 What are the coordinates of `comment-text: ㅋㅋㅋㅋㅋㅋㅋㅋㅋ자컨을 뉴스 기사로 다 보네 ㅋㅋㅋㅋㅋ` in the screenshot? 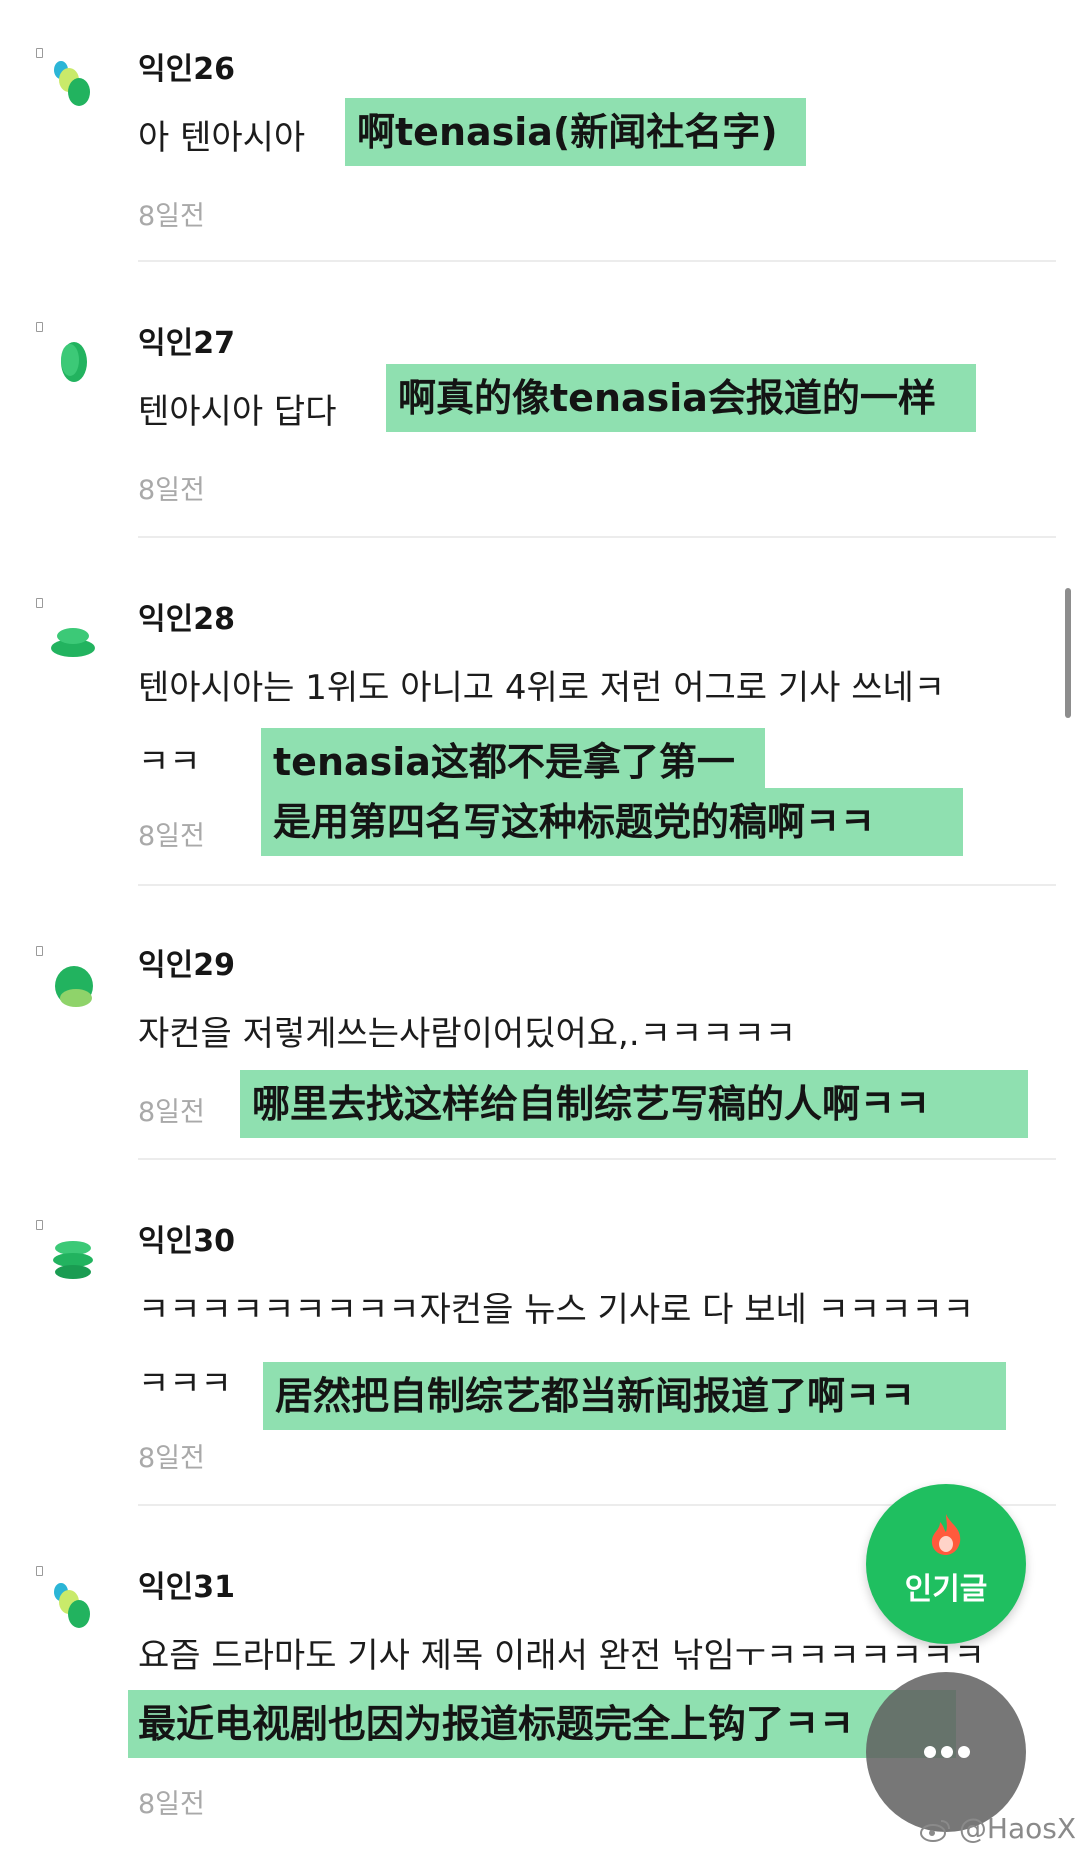 It's located at (556, 1310).